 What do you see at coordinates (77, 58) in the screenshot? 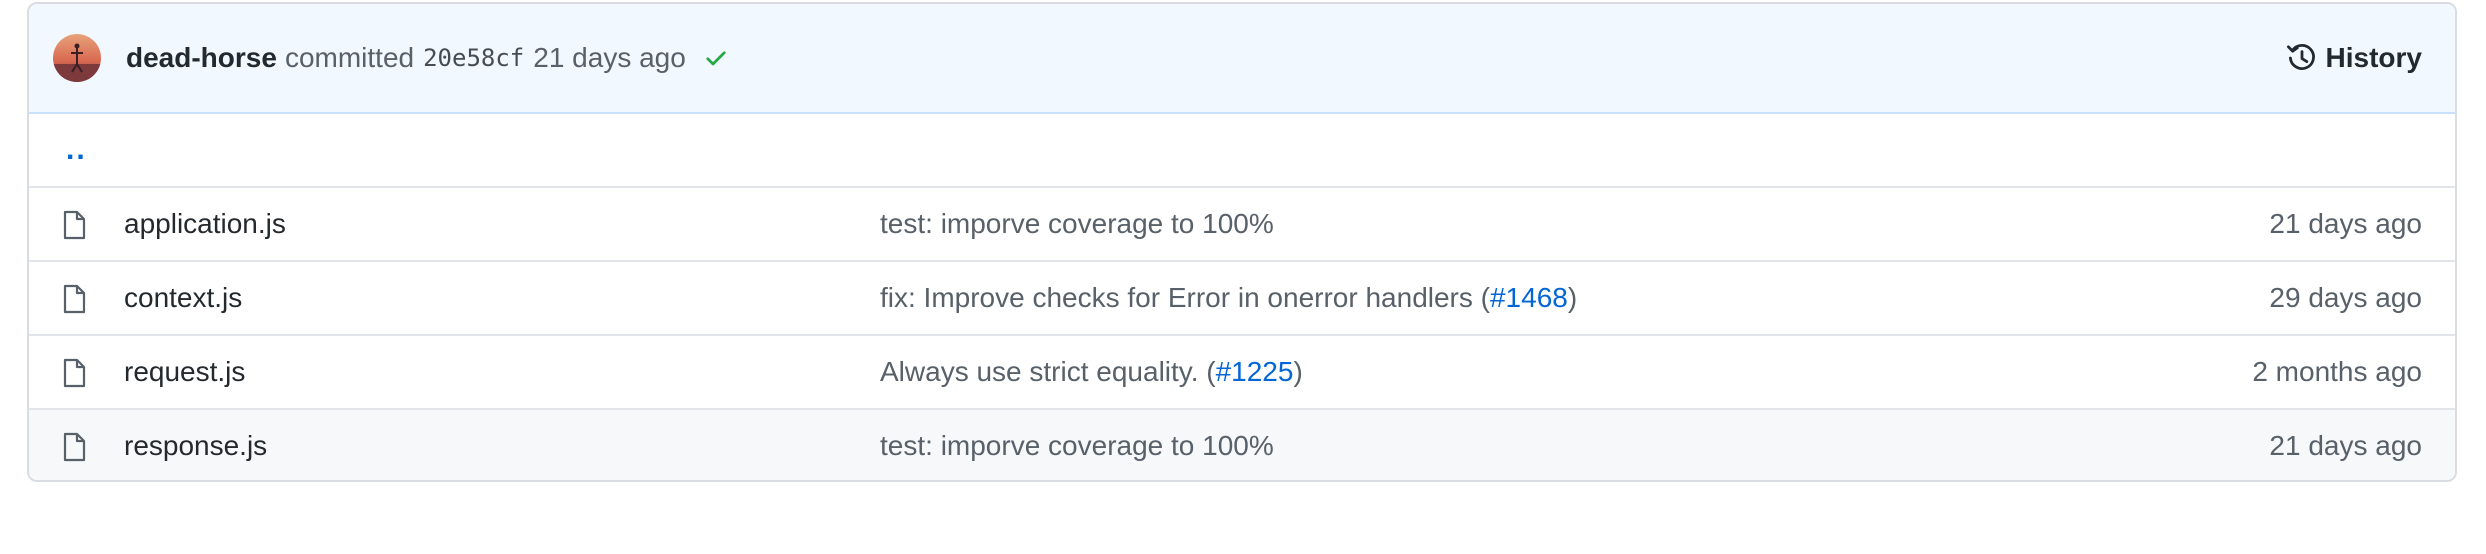
I see `avatar` at bounding box center [77, 58].